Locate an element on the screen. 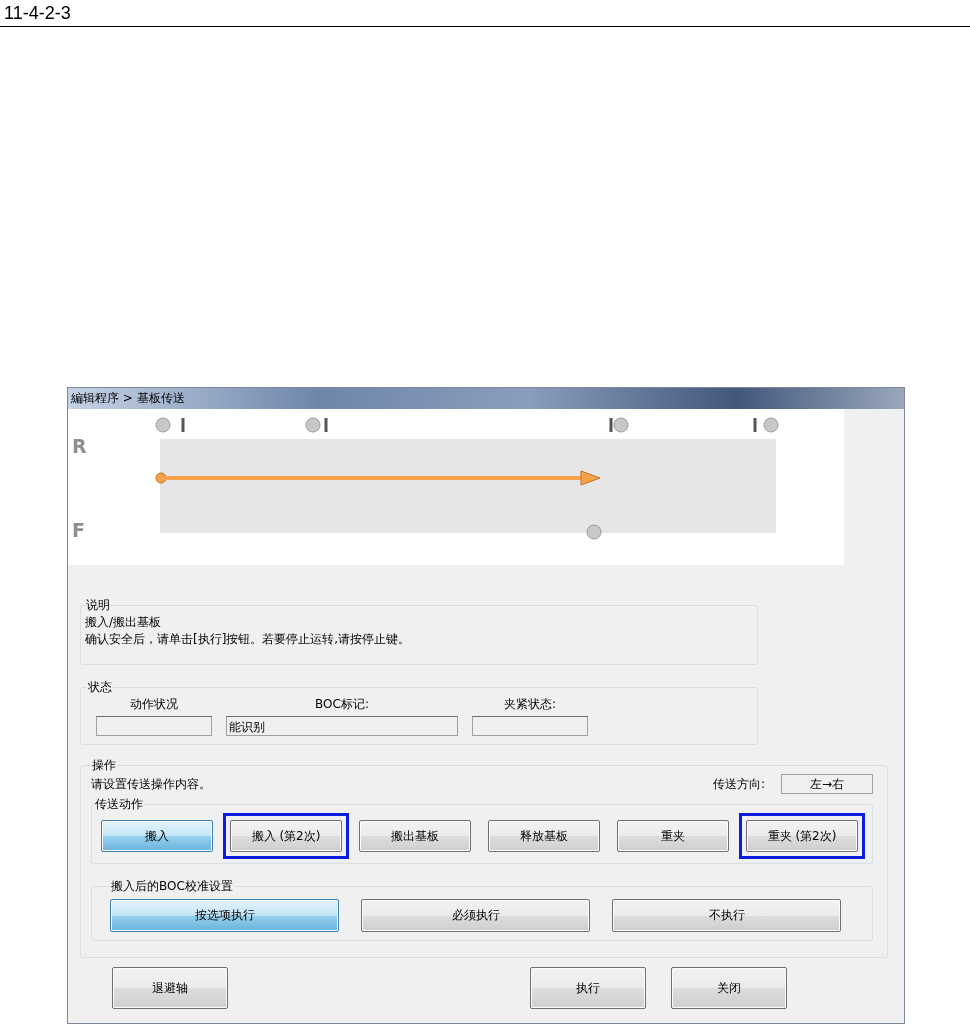 This screenshot has height=1026, width=970. section-number: 11-4-2-3 is located at coordinates (37, 13).